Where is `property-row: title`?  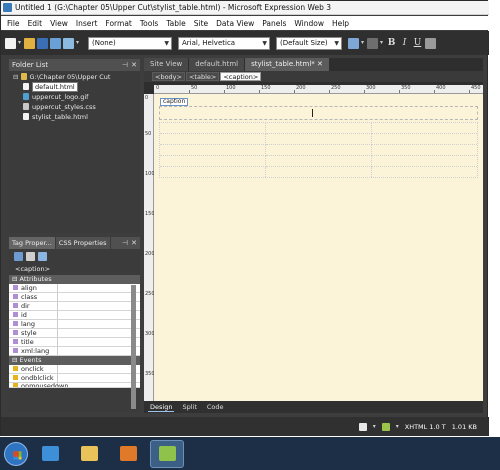
property-row: title is located at coordinates (74, 342).